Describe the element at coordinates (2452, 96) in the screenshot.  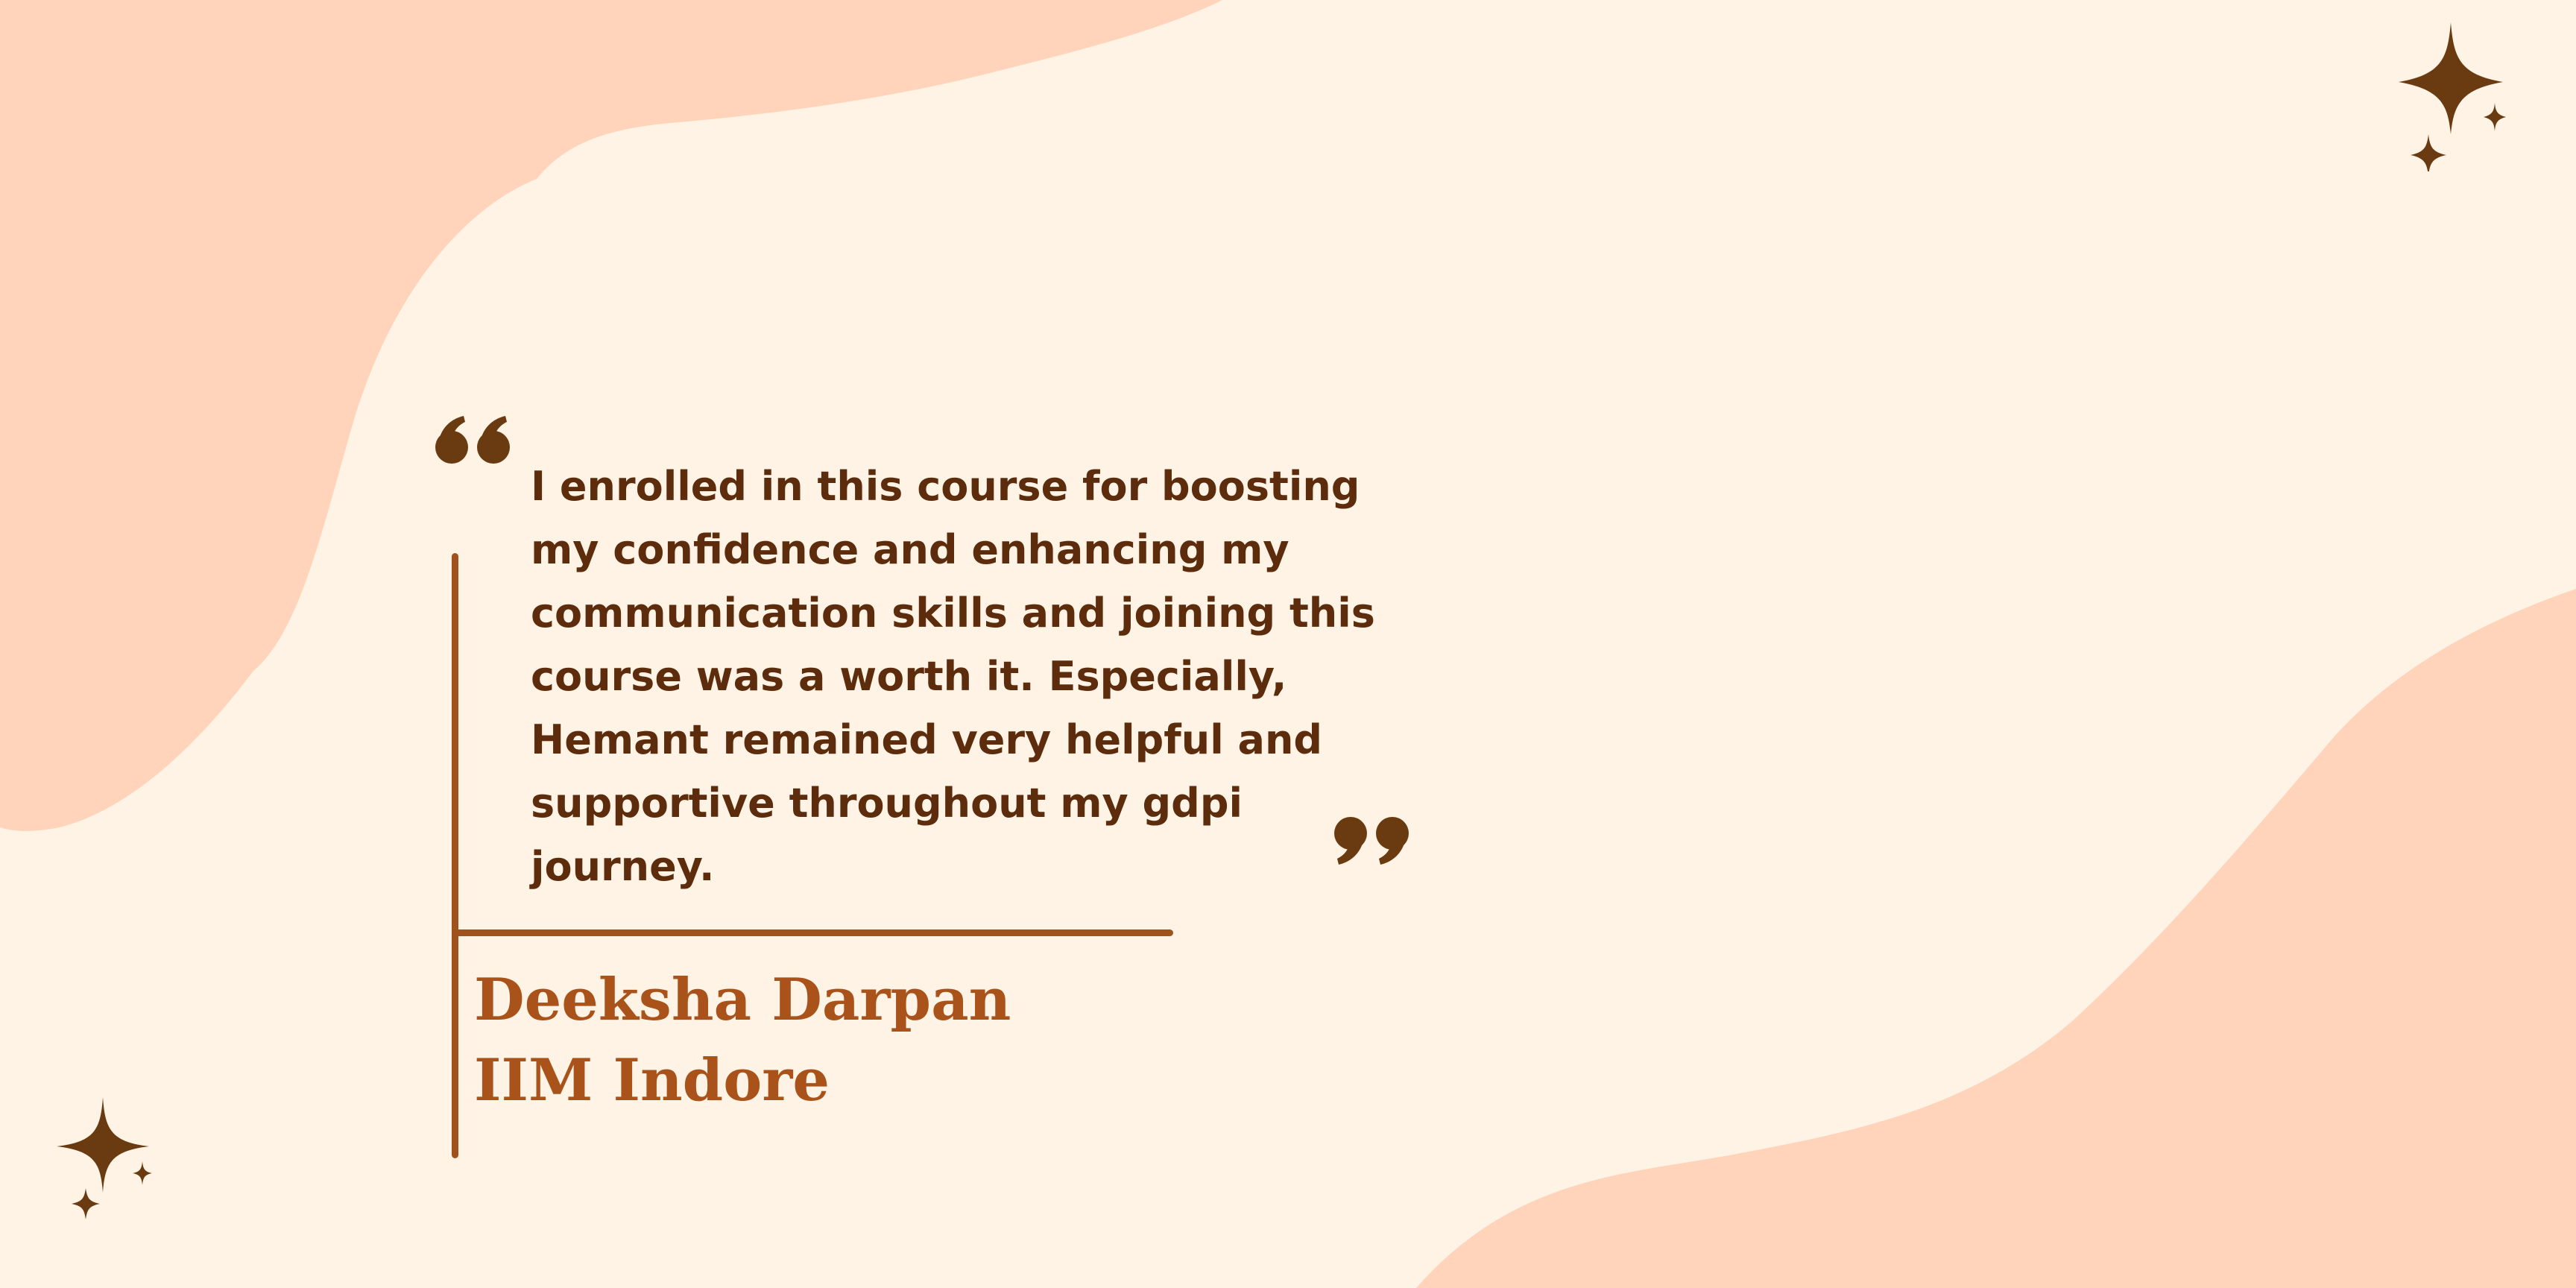
I see `sparkle-icon-top-right` at that location.